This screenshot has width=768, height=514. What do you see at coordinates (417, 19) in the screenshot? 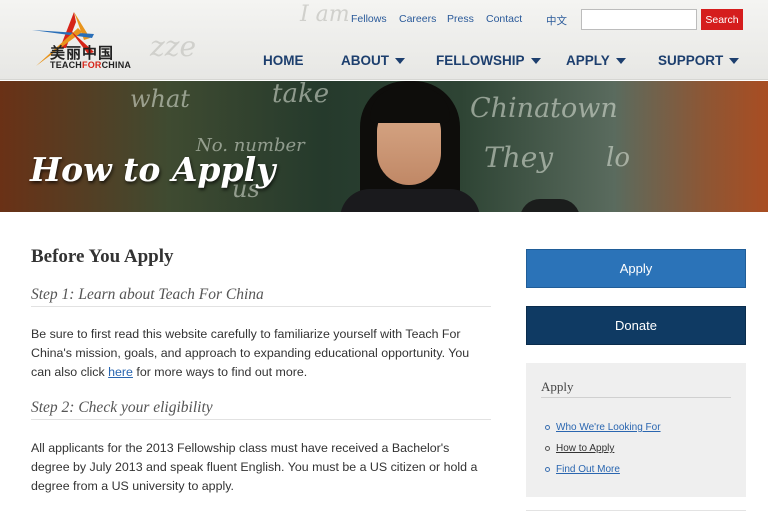
I see `util-link-careers: Careers` at bounding box center [417, 19].